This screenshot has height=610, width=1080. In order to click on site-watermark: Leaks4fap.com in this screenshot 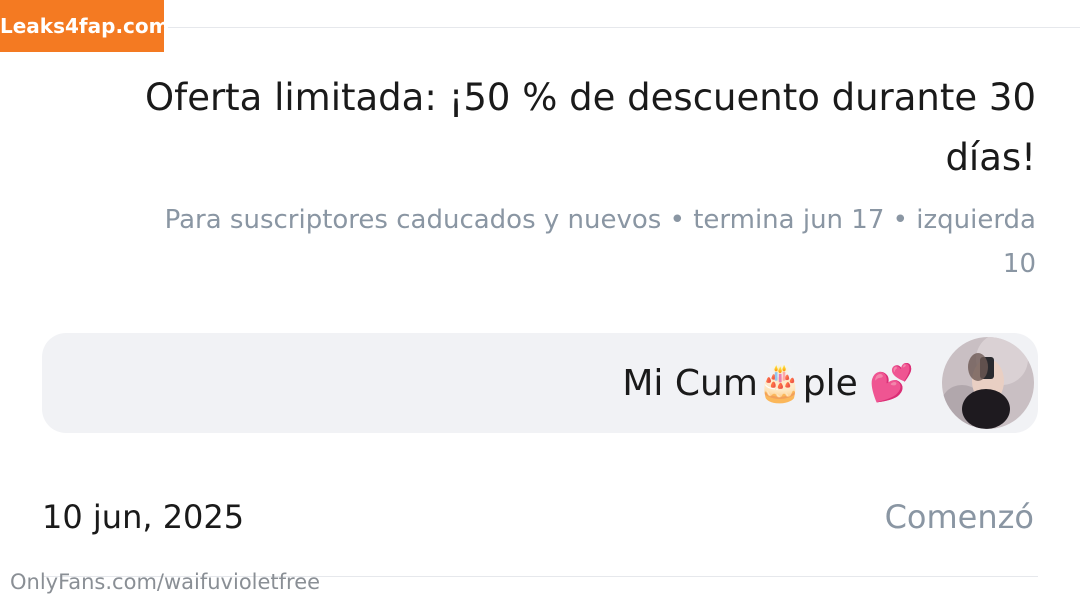, I will do `click(84, 26)`.